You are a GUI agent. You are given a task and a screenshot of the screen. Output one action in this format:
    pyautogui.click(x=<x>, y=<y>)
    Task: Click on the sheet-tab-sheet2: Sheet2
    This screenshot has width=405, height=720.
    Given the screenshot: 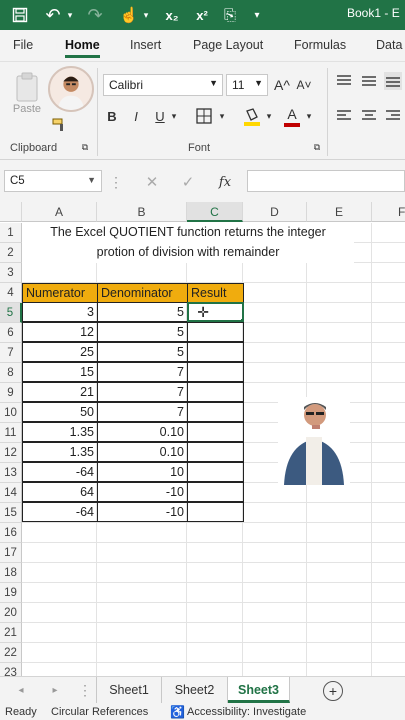 What is the action you would take?
    pyautogui.click(x=195, y=690)
    